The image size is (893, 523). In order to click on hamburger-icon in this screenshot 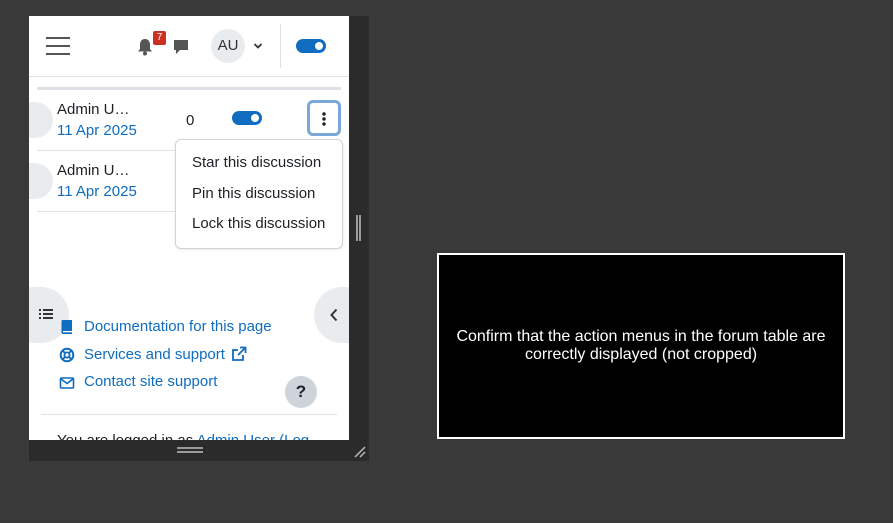, I will do `click(58, 46)`.